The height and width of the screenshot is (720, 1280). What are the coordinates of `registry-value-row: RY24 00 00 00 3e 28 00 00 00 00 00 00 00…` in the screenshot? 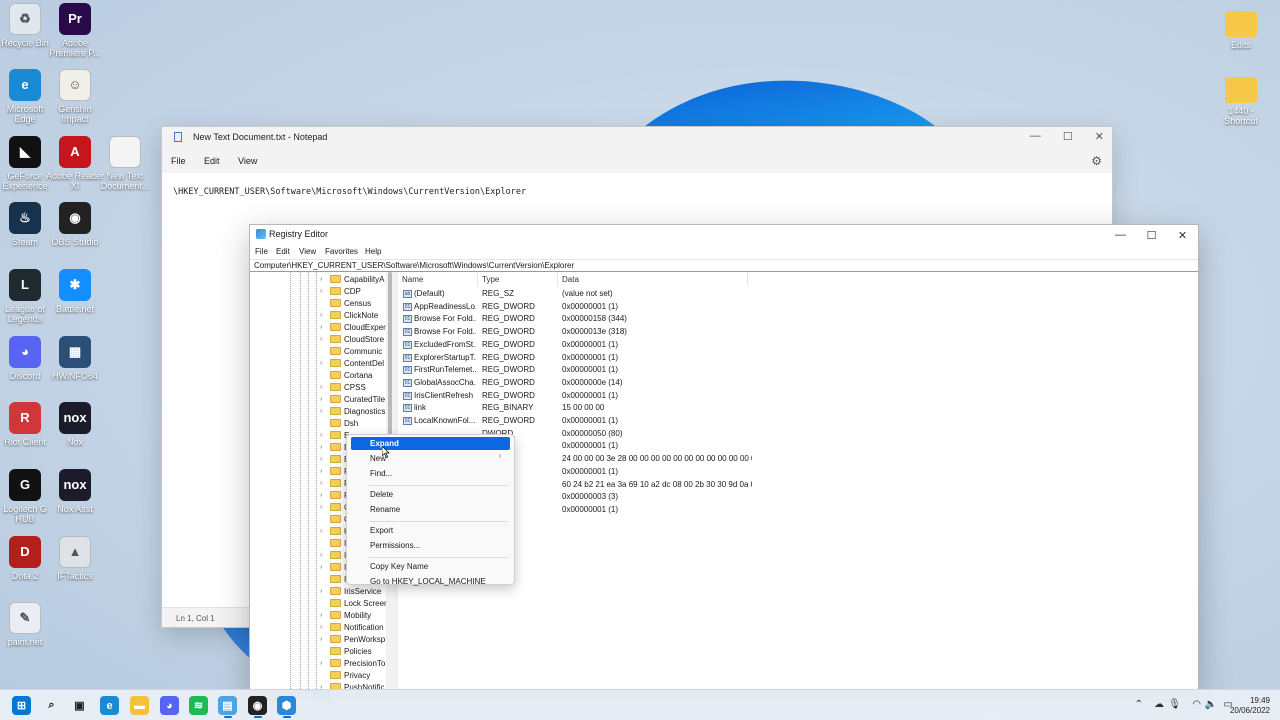 It's located at (798, 459).